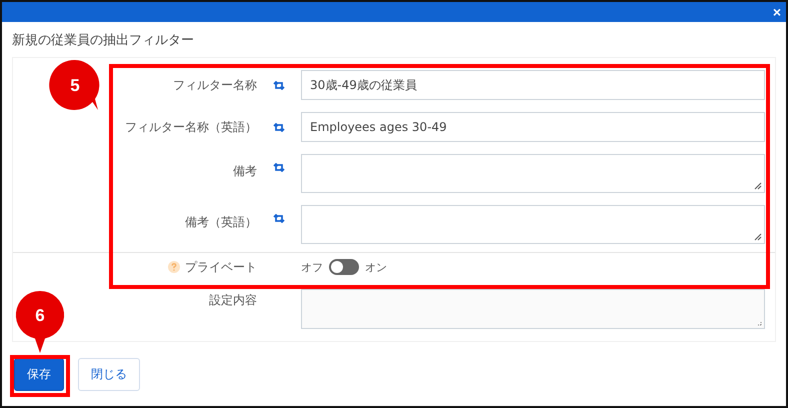 The width and height of the screenshot is (788, 408). I want to click on highlight-frame, so click(40, 376).